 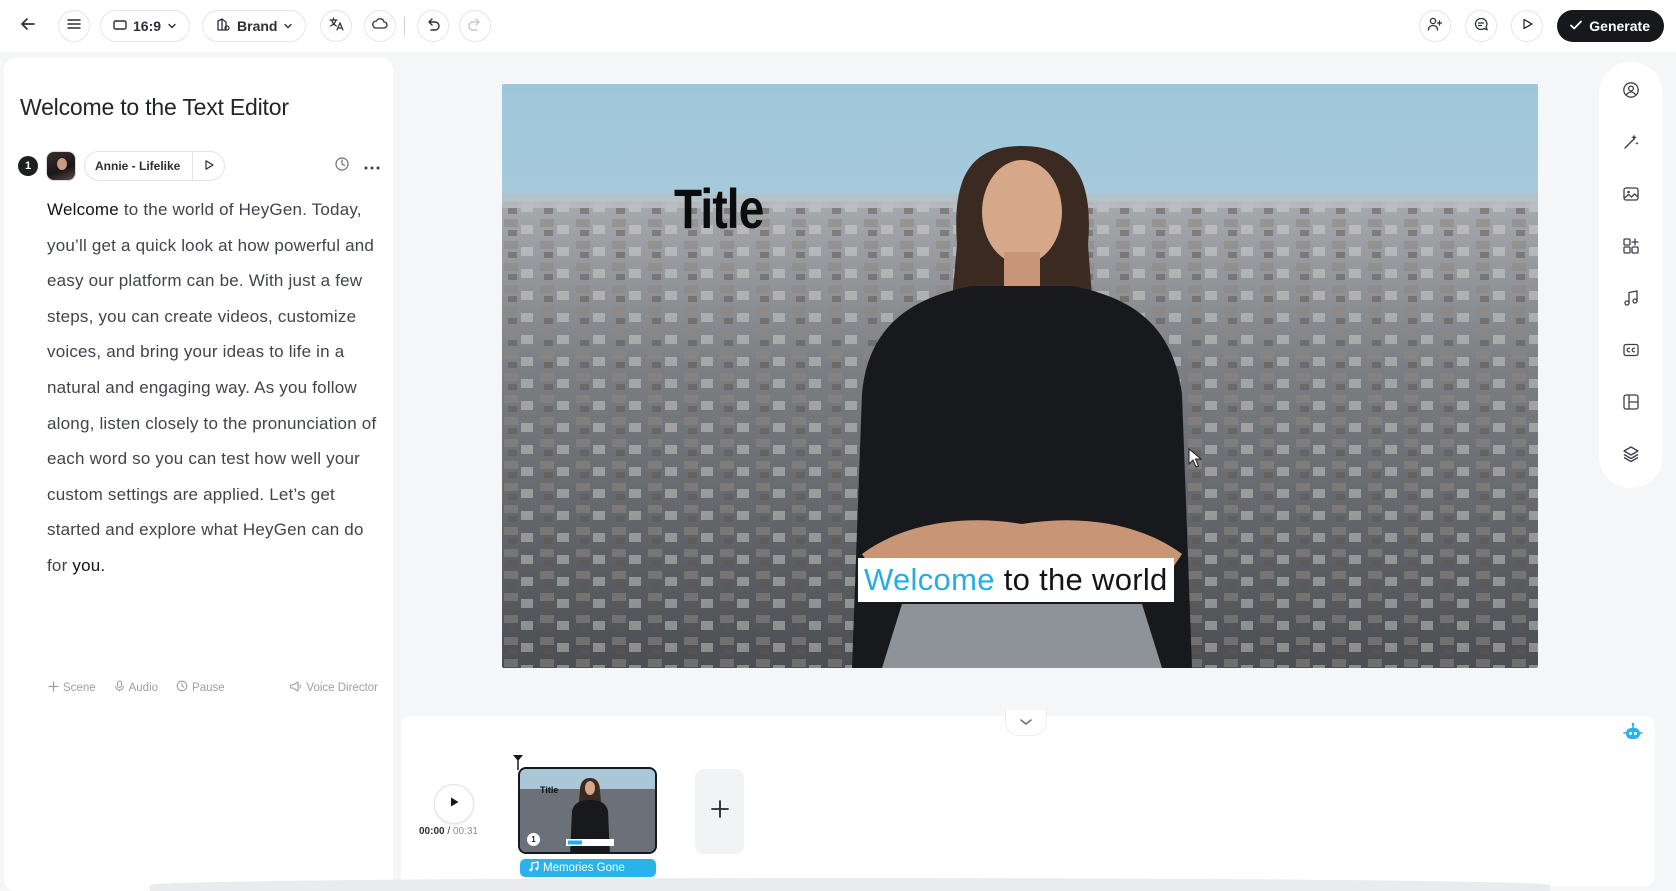 I want to click on music-track-chip: Memories Gone, so click(x=588, y=868).